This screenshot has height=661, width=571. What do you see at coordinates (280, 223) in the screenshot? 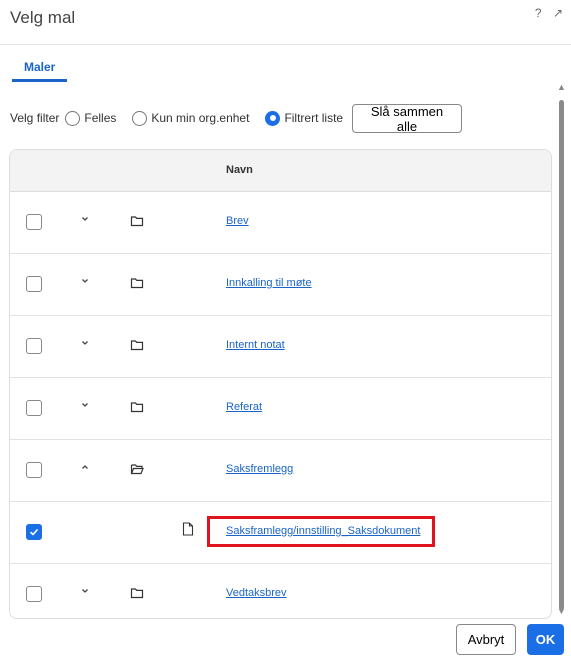
I see `table-row: Brev` at bounding box center [280, 223].